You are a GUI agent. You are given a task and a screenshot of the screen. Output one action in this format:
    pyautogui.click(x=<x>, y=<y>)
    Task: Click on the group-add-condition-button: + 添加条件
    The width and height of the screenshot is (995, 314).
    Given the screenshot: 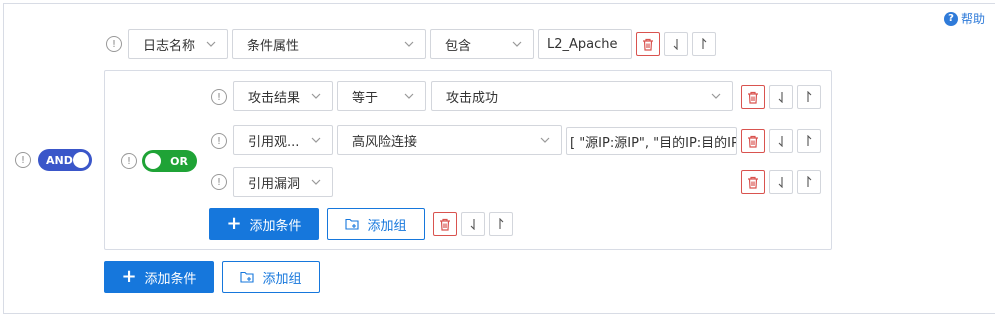 What is the action you would take?
    pyautogui.click(x=264, y=224)
    